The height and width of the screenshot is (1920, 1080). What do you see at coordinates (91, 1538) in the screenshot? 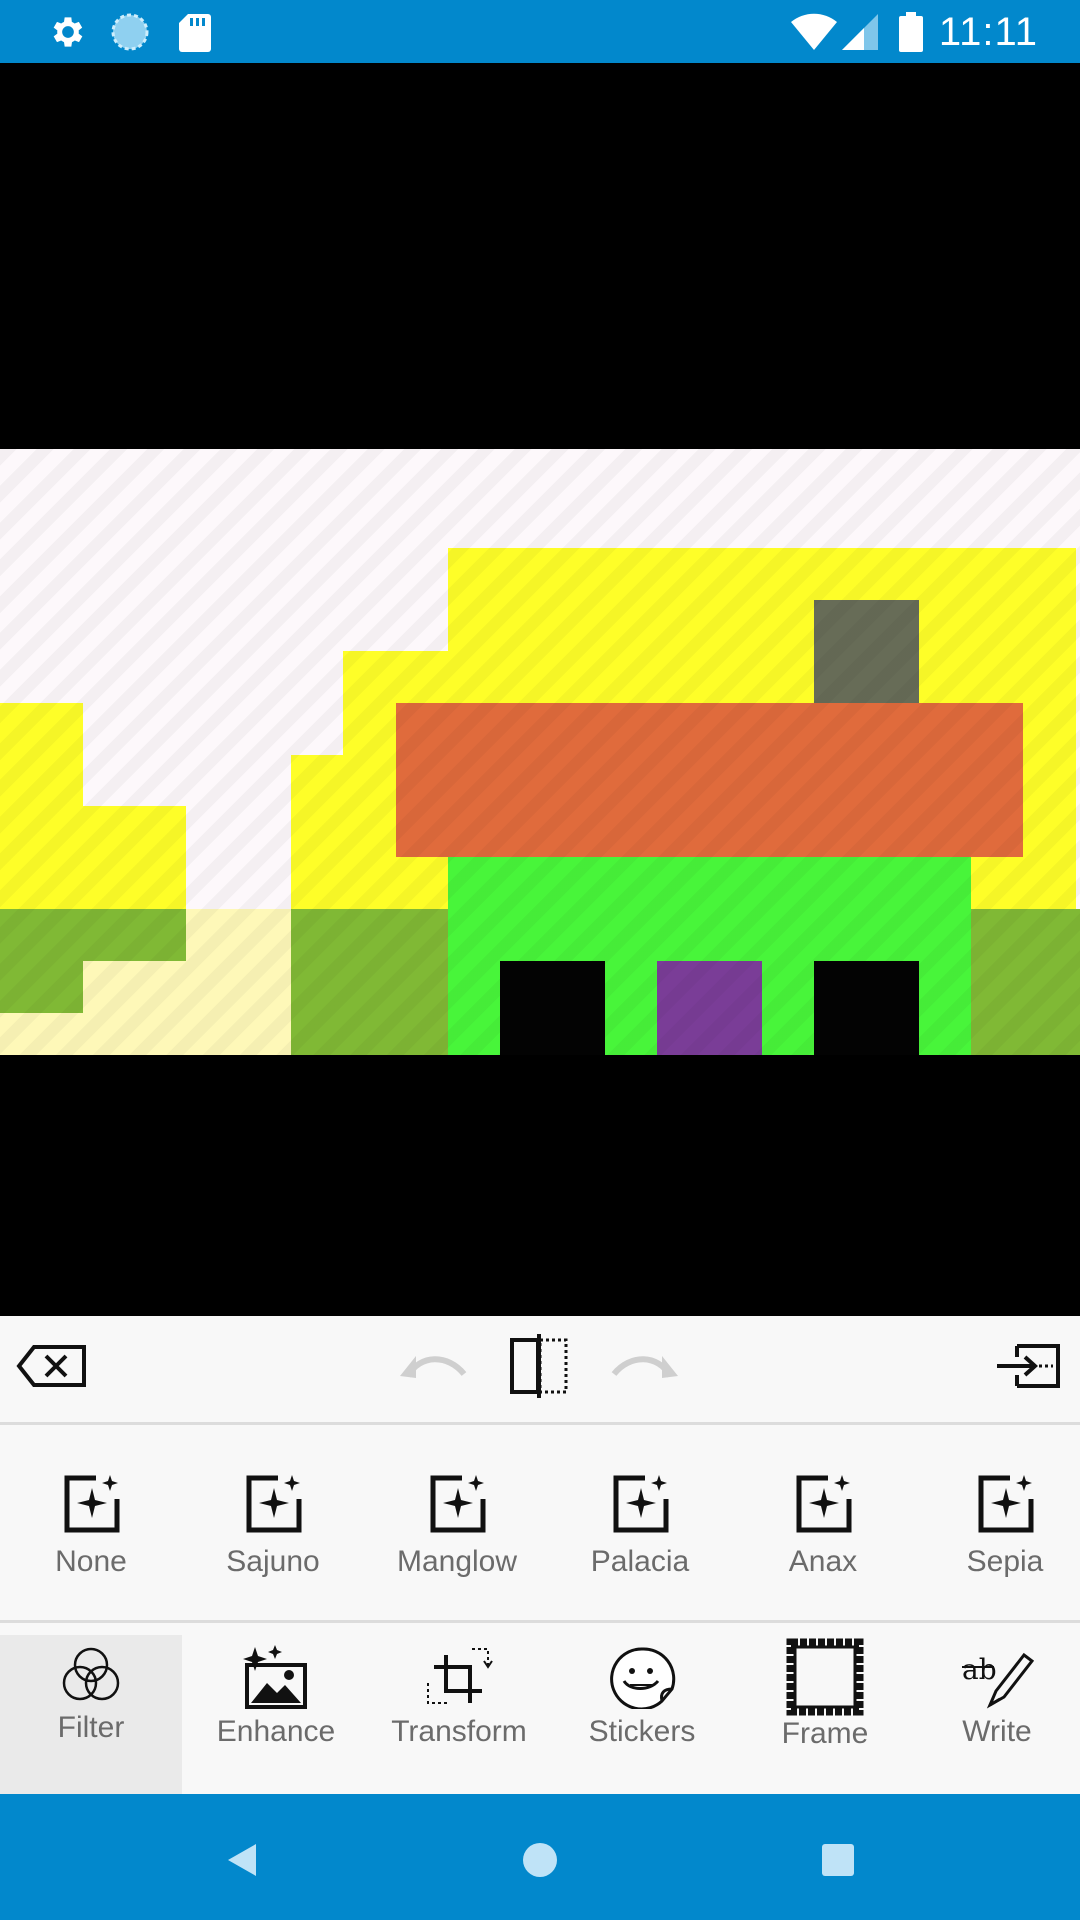
I see `filter-none: None` at bounding box center [91, 1538].